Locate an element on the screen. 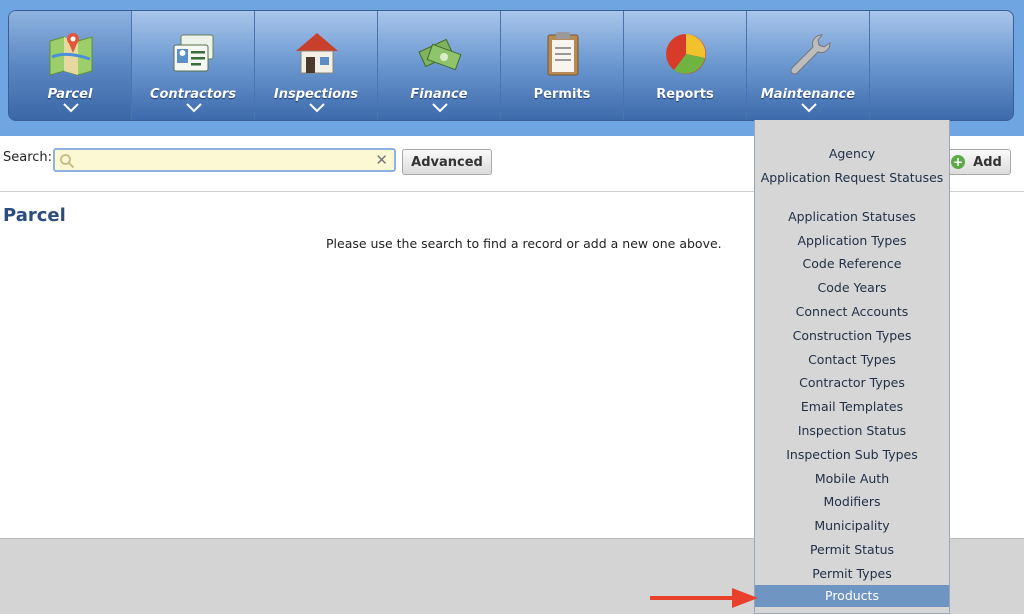 The width and height of the screenshot is (1024, 614). nav-finance: Finance is located at coordinates (439, 65).